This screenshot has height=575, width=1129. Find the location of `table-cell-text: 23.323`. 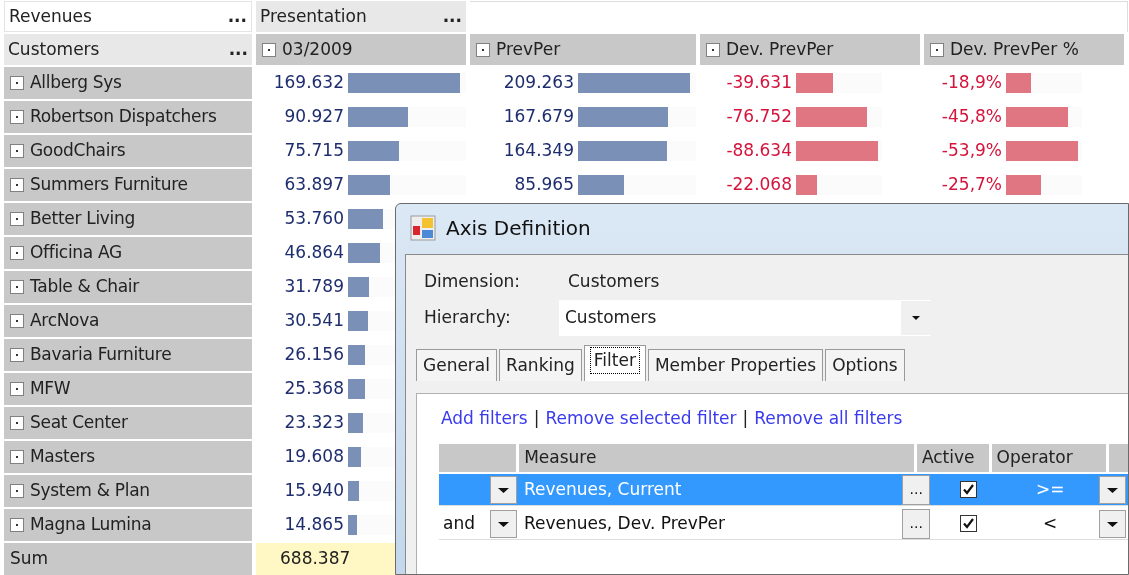

table-cell-text: 23.323 is located at coordinates (313, 423).